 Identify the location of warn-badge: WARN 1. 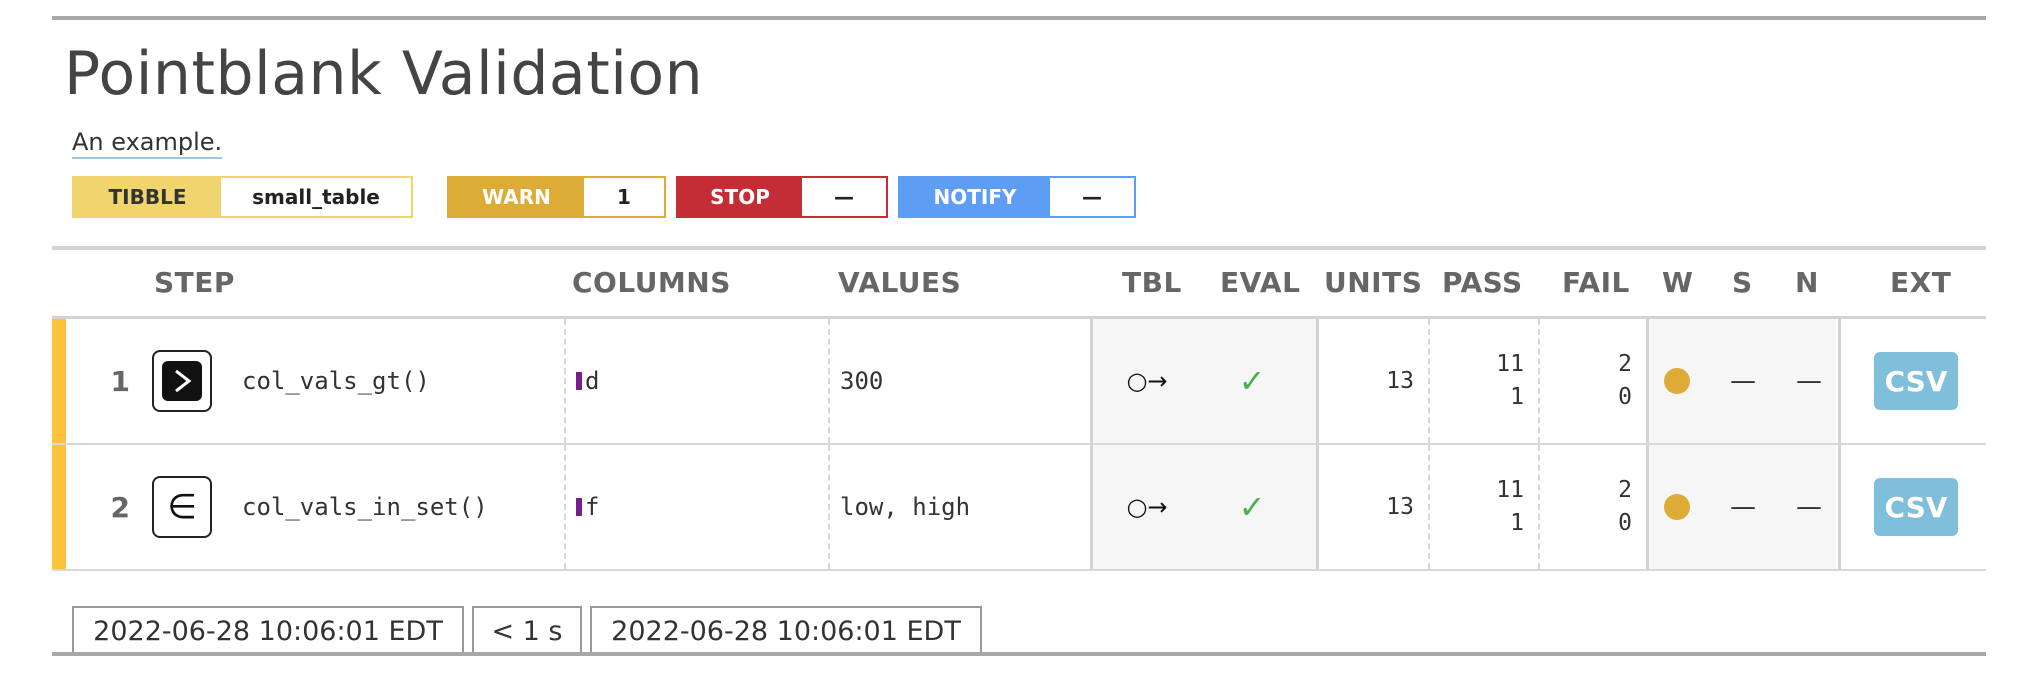
(556, 197).